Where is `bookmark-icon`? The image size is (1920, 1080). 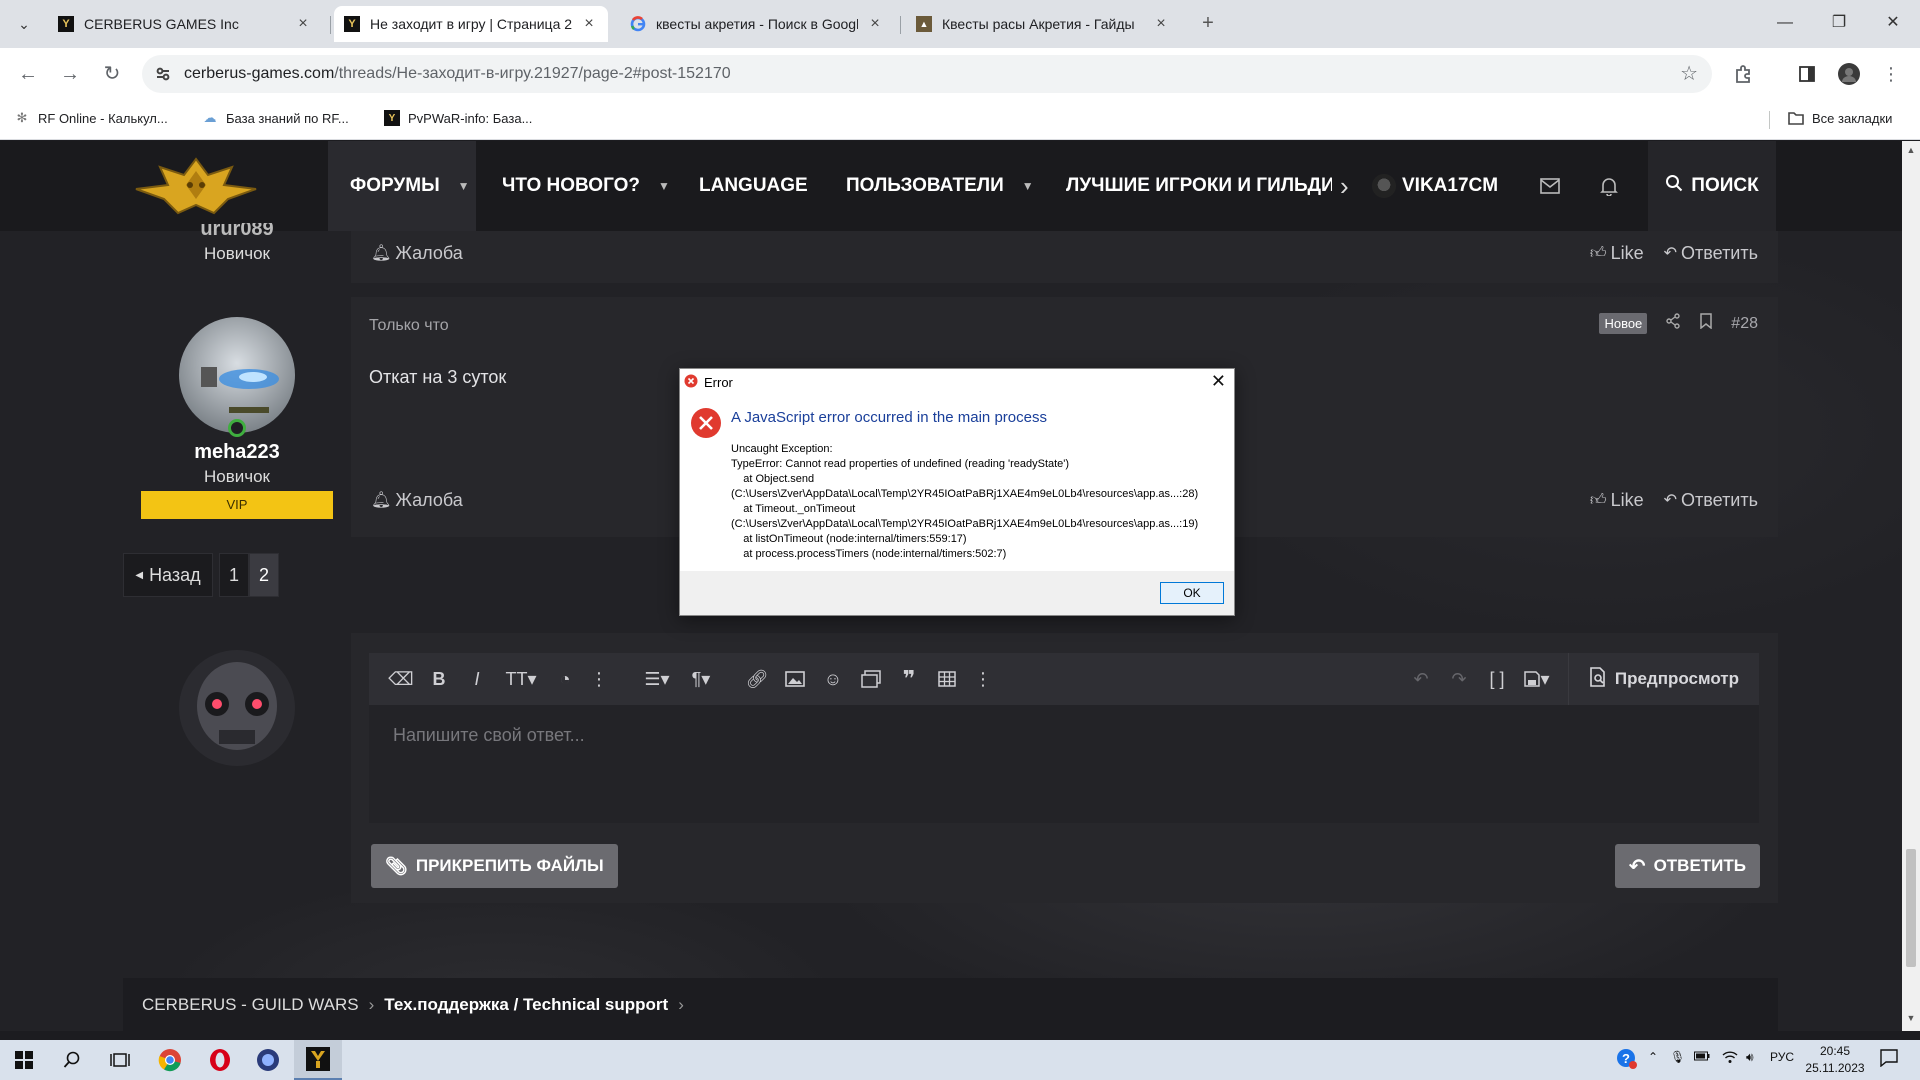
bookmark-icon is located at coordinates (1706, 323).